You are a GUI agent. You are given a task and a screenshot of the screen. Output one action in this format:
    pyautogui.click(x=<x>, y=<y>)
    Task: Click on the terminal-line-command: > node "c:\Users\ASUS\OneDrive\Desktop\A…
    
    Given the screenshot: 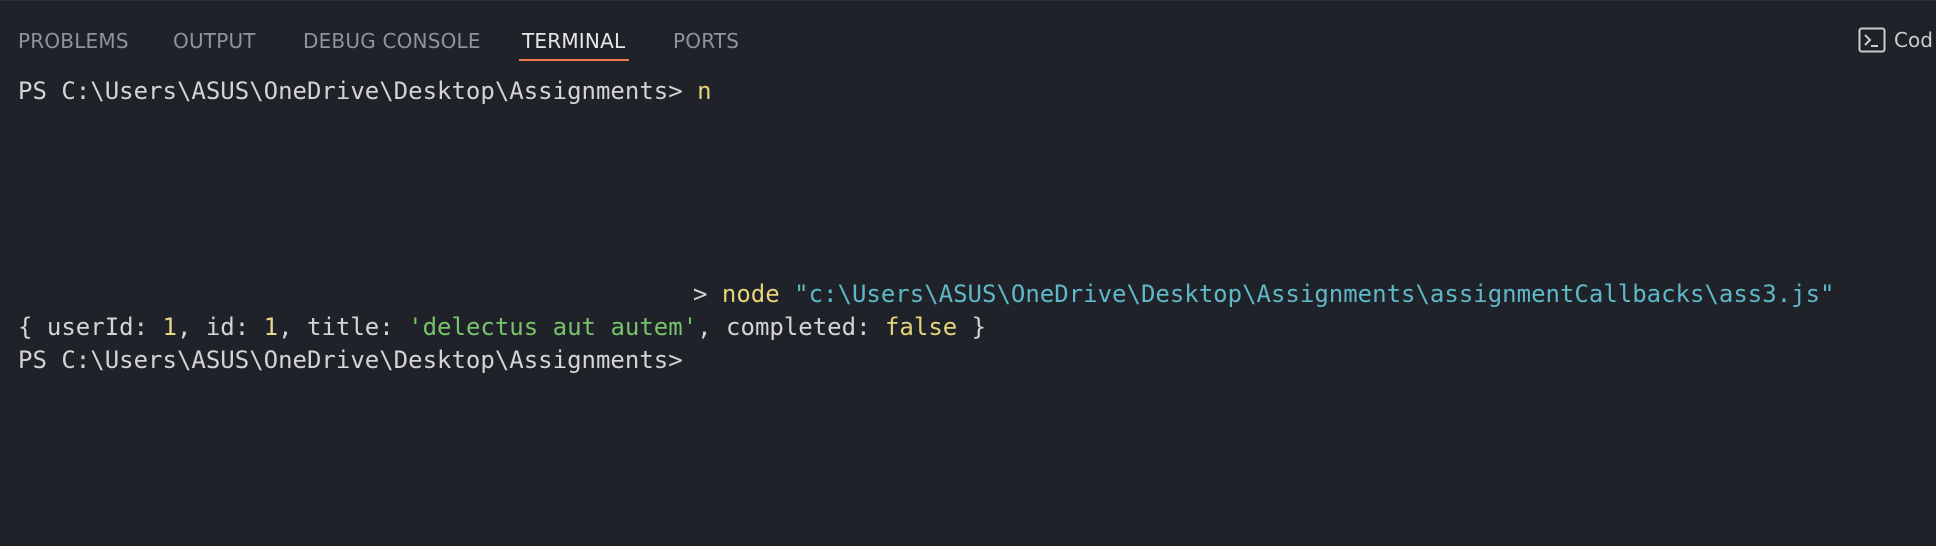 What is the action you would take?
    pyautogui.click(x=1264, y=294)
    